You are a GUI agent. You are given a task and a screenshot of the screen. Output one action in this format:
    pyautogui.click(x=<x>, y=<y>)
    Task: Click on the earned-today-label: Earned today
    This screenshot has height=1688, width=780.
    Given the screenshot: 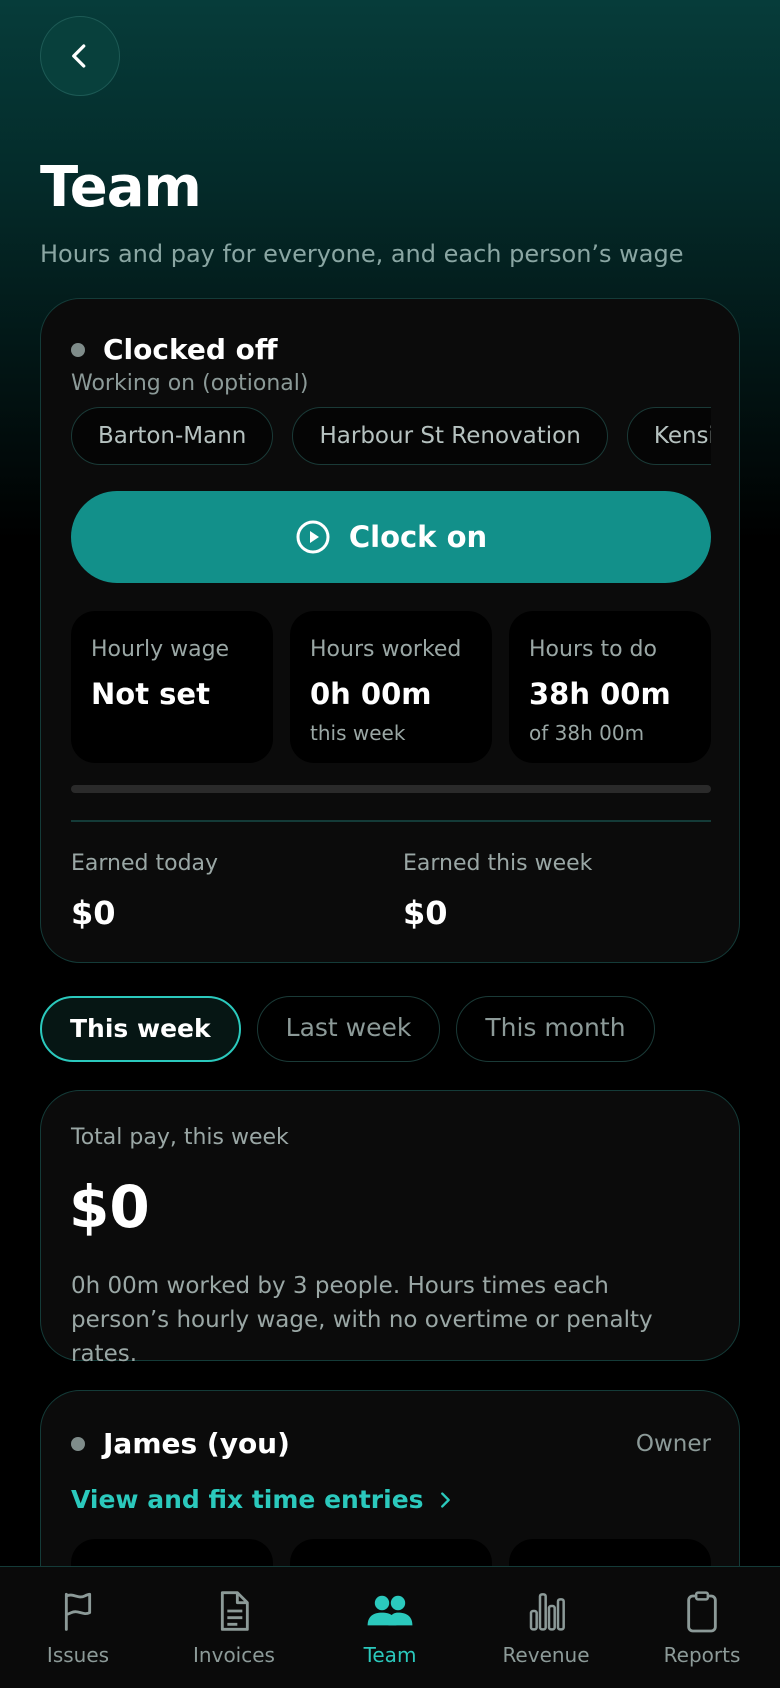 What is the action you would take?
    pyautogui.click(x=145, y=863)
    